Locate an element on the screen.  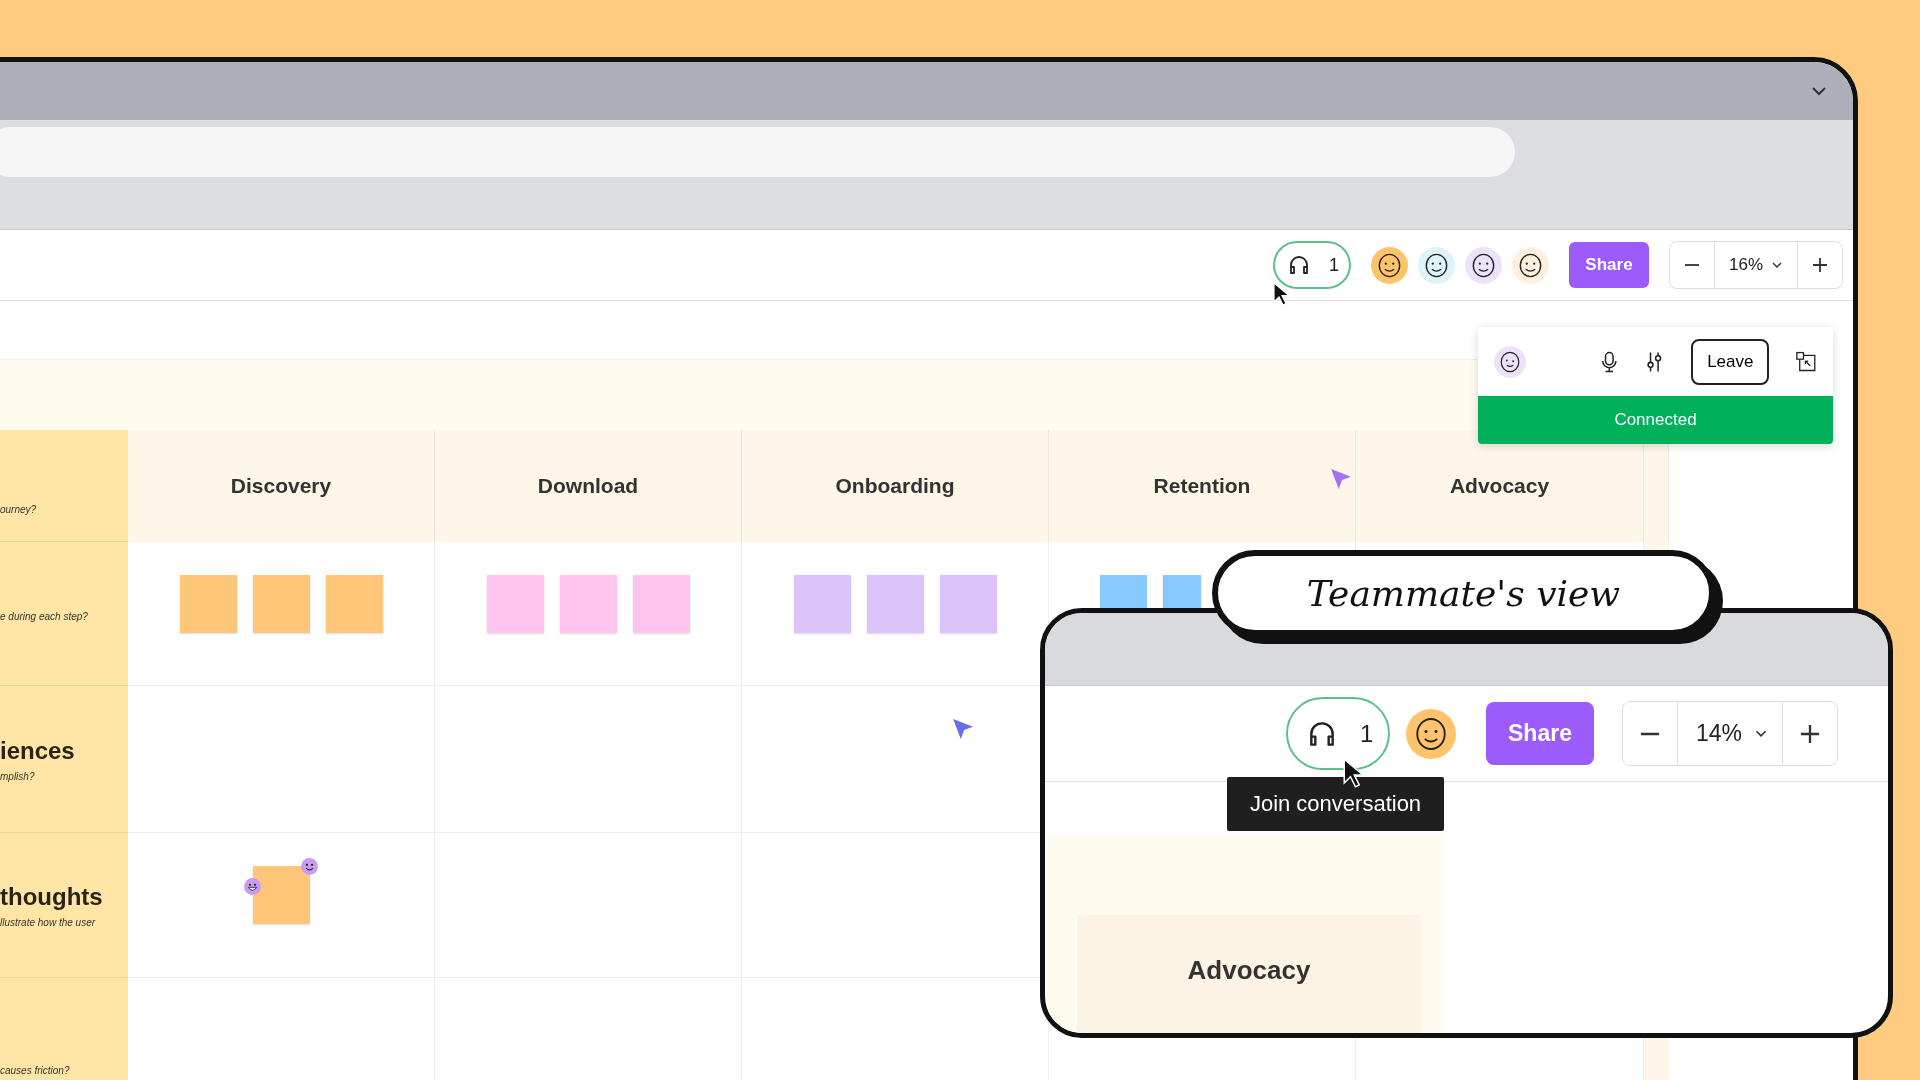
connection-status: Connected is located at coordinates (1655, 420).